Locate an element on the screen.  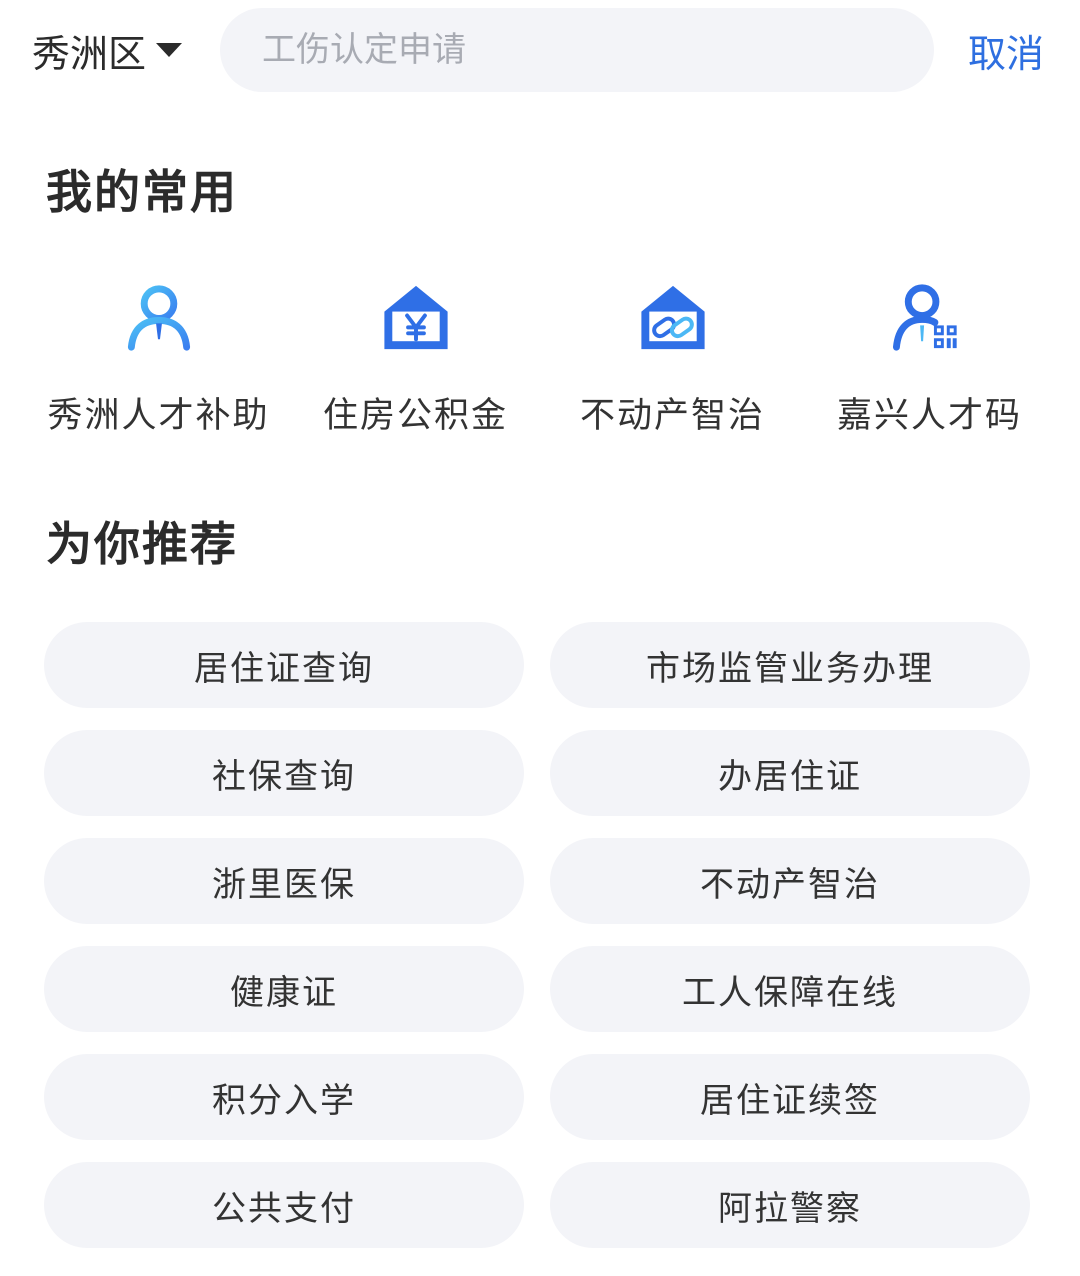
talent-person-icon is located at coordinates (158, 318).